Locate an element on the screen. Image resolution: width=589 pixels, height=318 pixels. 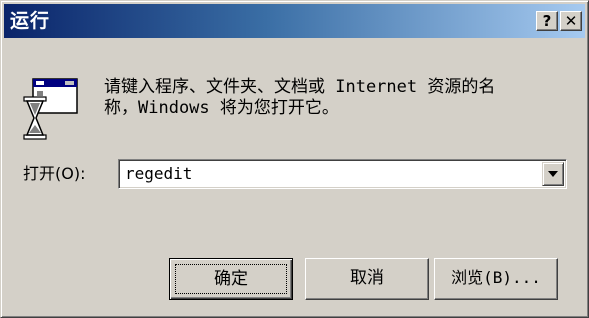
dropdown-button is located at coordinates (553, 174).